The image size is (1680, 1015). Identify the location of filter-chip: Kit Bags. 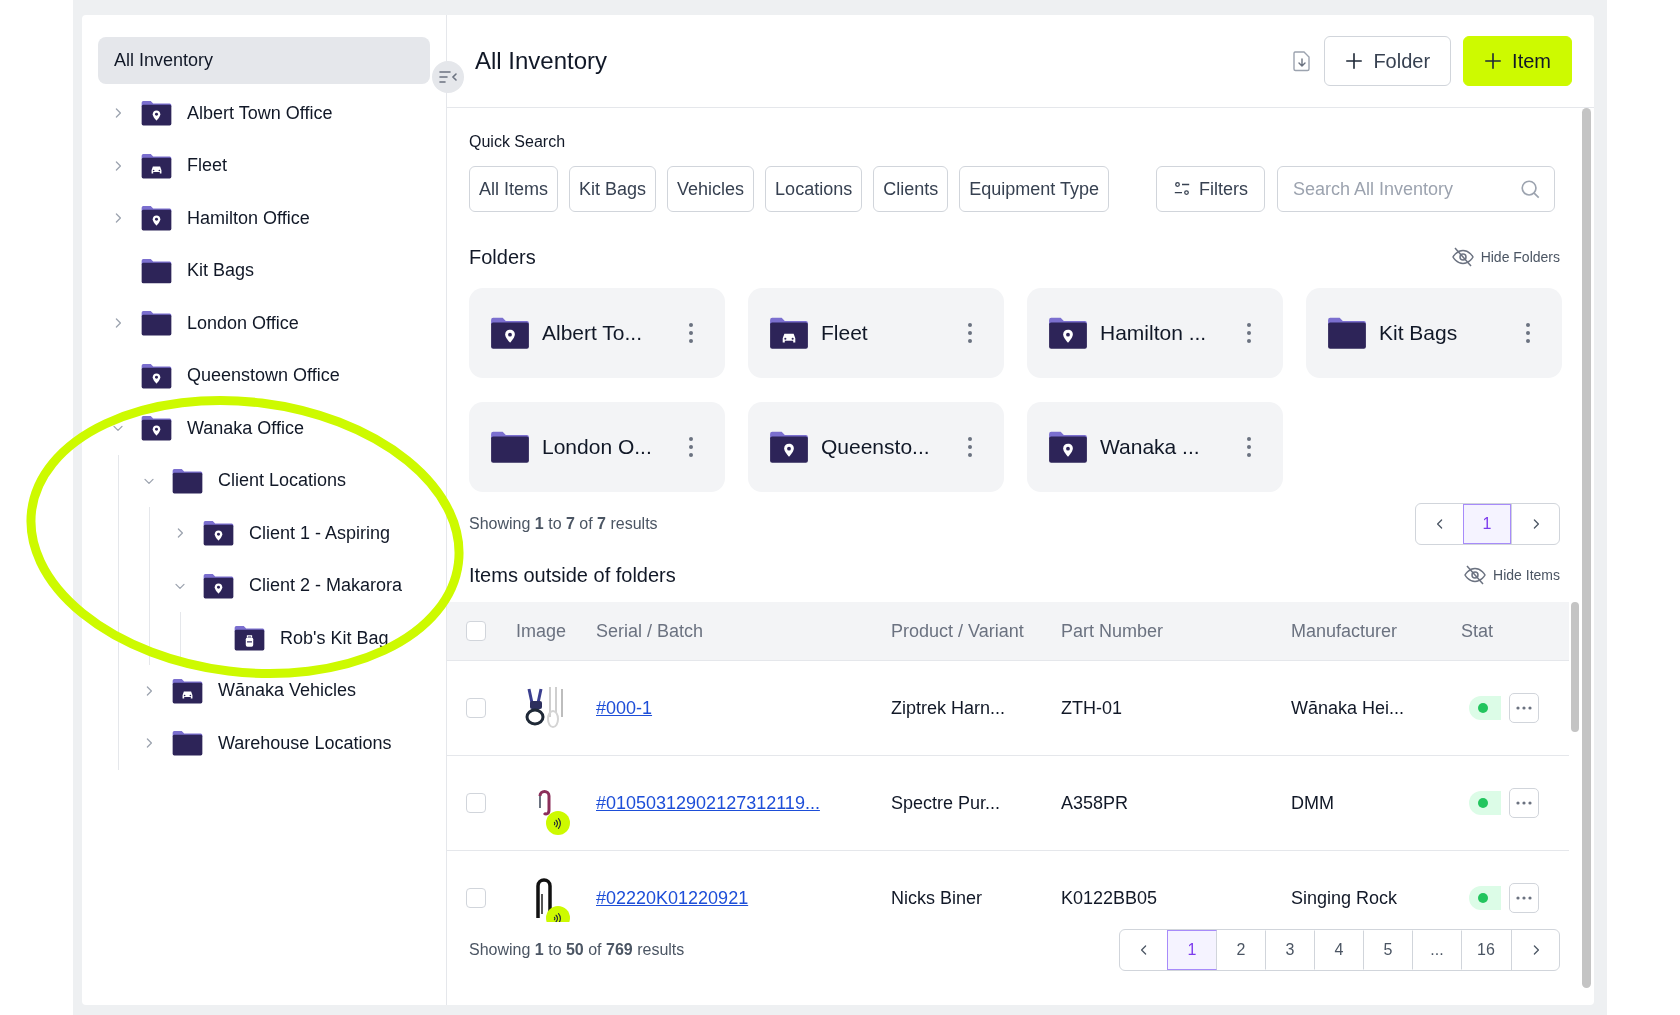
(613, 189).